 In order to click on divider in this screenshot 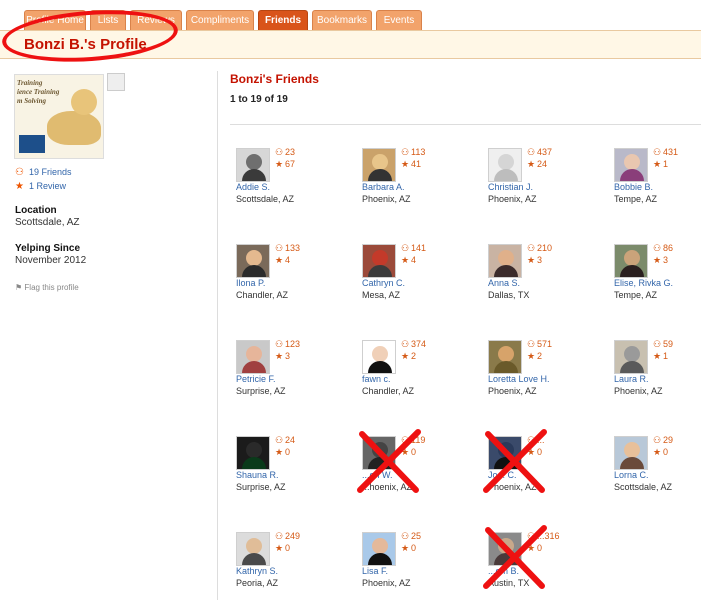, I will do `click(465, 124)`.